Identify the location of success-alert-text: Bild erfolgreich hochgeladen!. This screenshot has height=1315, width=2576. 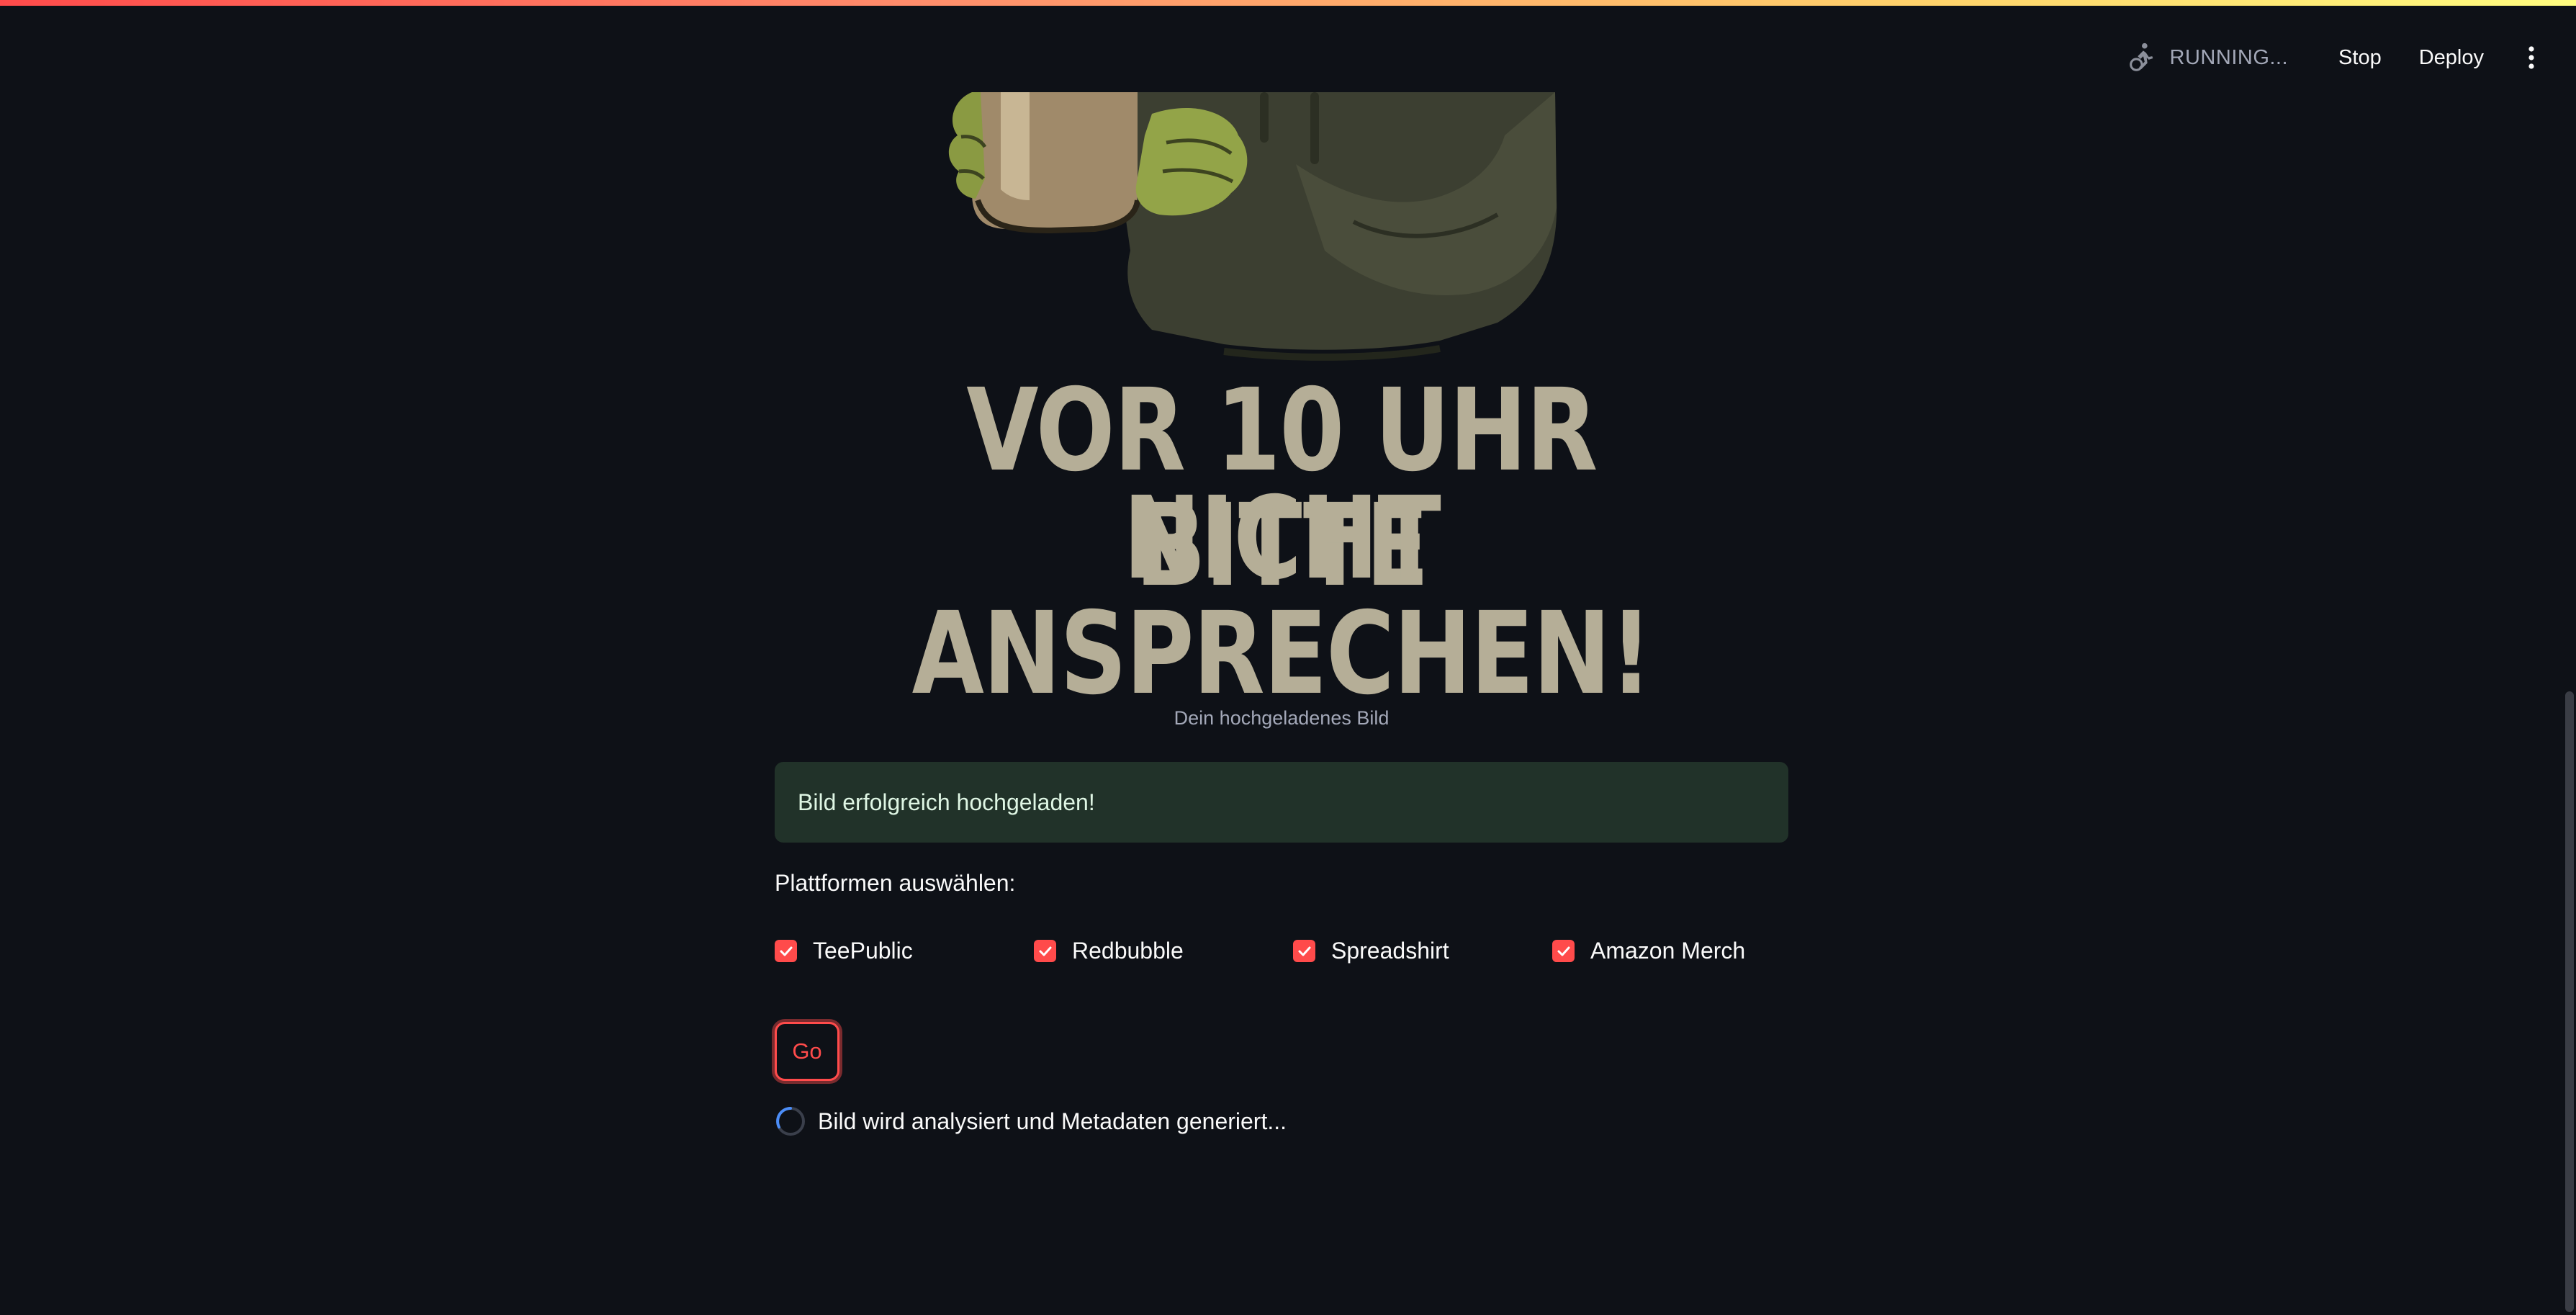
(946, 802).